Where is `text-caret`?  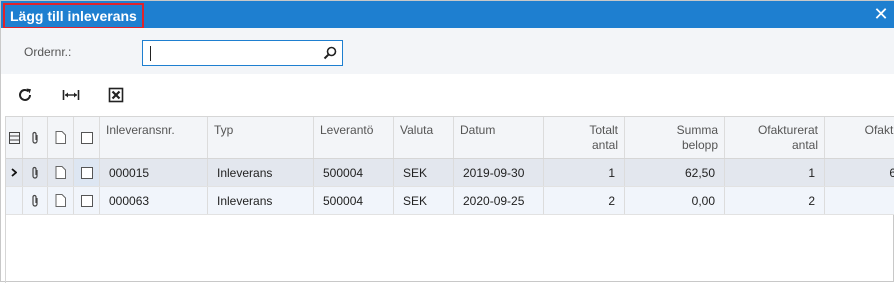
text-caret is located at coordinates (150, 53).